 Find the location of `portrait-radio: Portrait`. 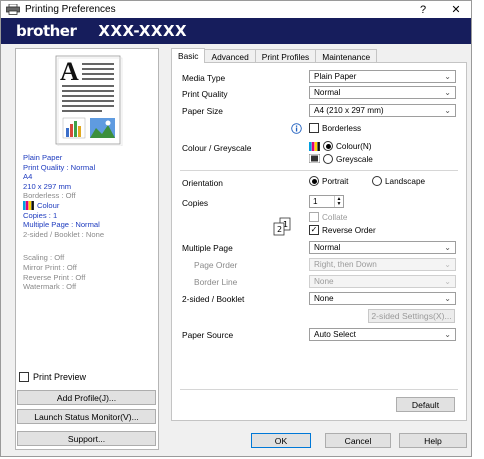

portrait-radio: Portrait is located at coordinates (328, 181).